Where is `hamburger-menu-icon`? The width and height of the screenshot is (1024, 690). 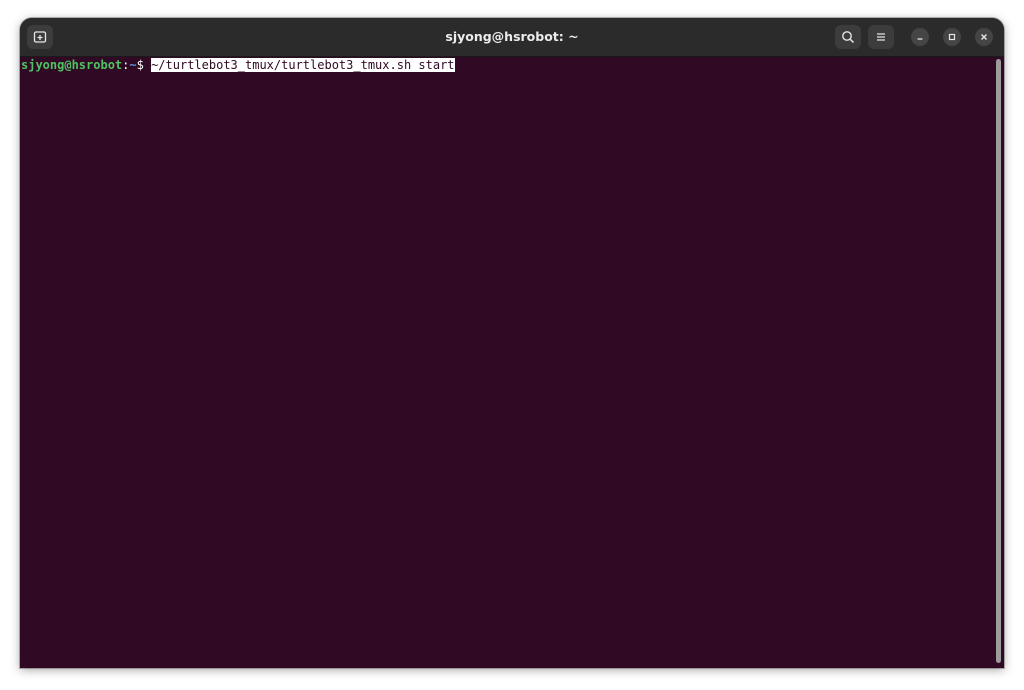
hamburger-menu-icon is located at coordinates (881, 37).